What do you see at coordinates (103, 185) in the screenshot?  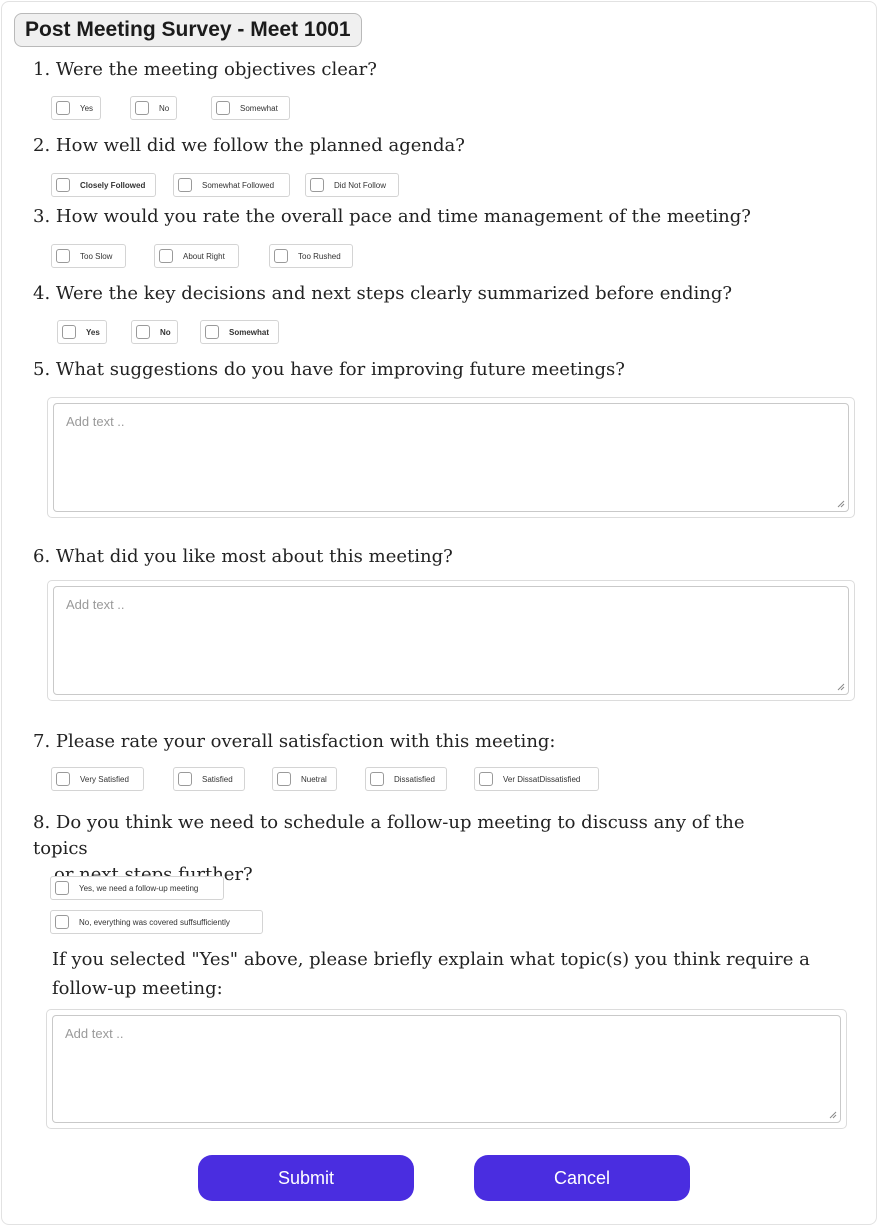 I see `q2-option-closely-followed: Closely Followed` at bounding box center [103, 185].